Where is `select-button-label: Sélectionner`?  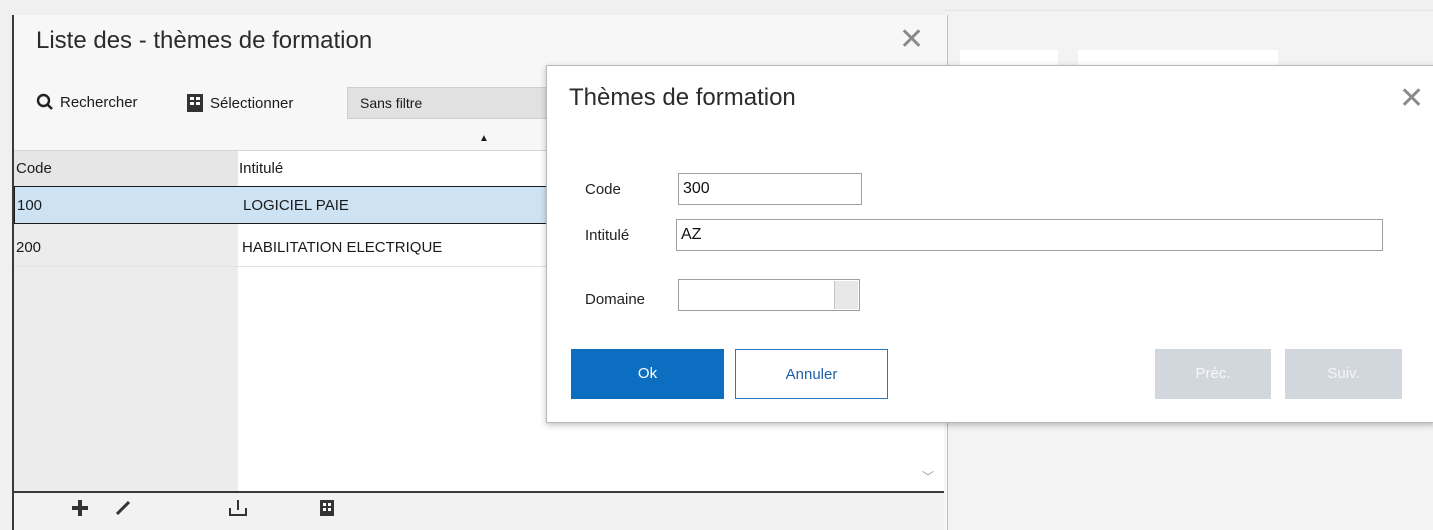 select-button-label: Sélectionner is located at coordinates (252, 103).